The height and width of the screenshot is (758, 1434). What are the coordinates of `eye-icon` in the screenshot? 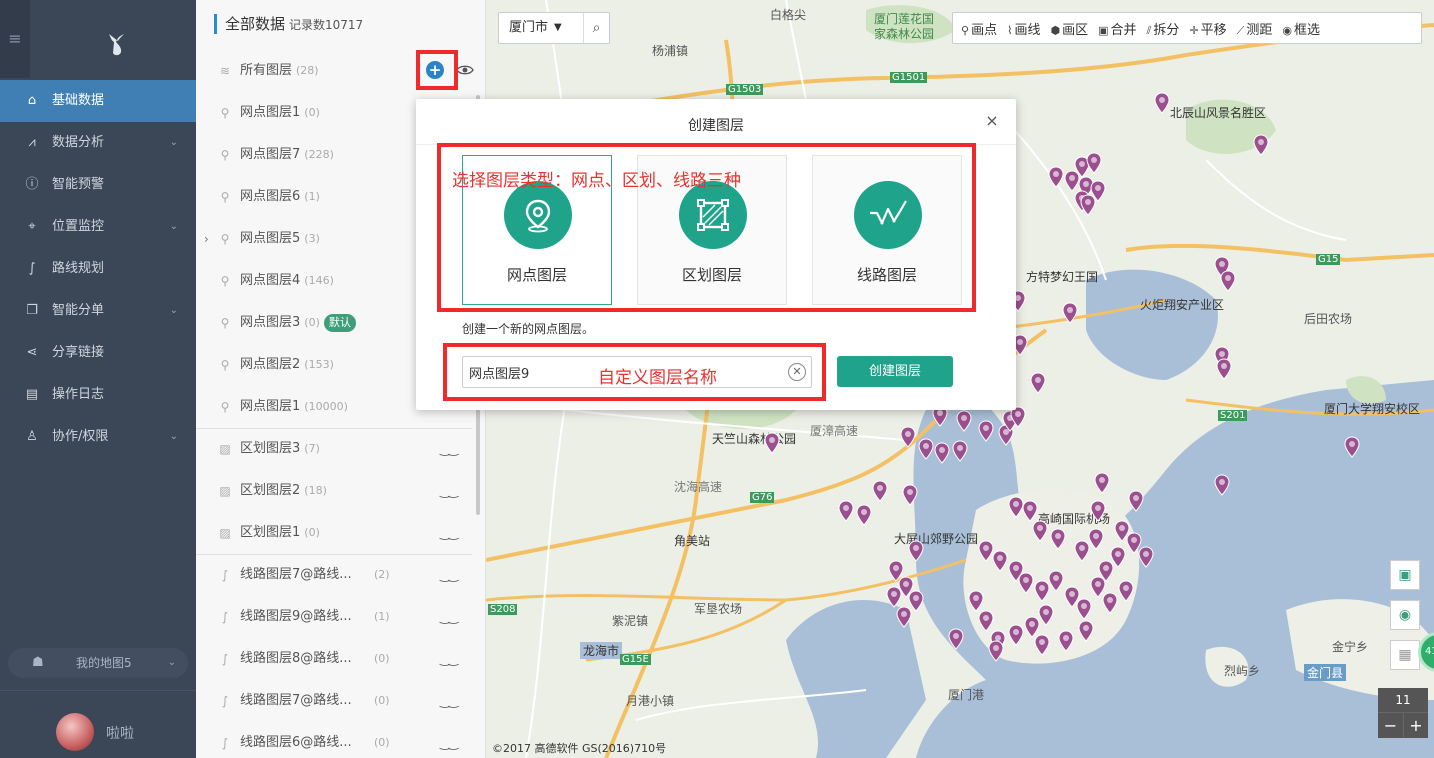 It's located at (465, 70).